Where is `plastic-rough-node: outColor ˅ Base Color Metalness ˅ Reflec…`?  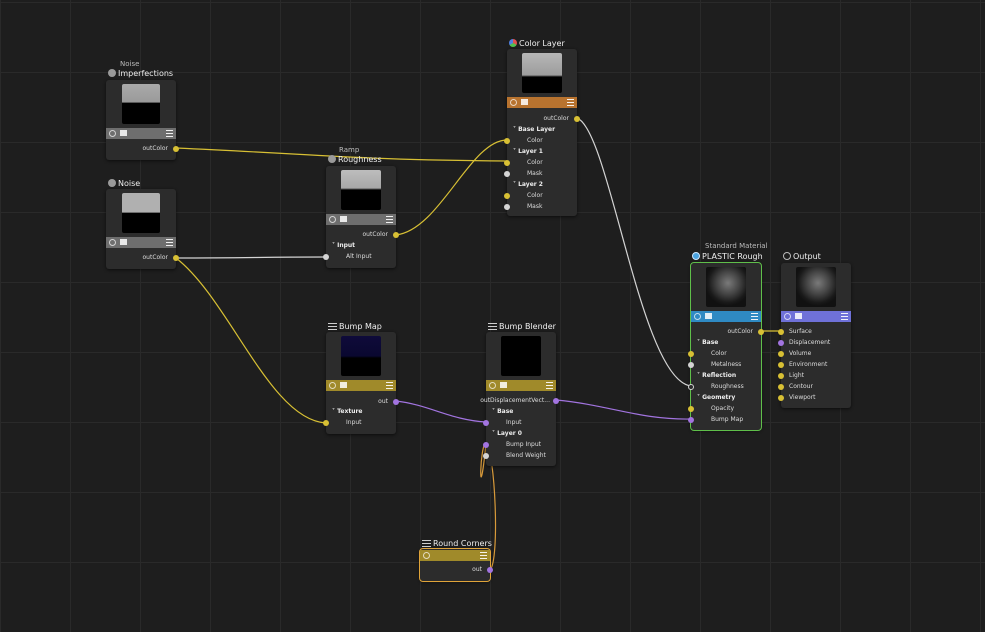 plastic-rough-node: outColor ˅ Base Color Metalness ˅ Reflec… is located at coordinates (726, 346).